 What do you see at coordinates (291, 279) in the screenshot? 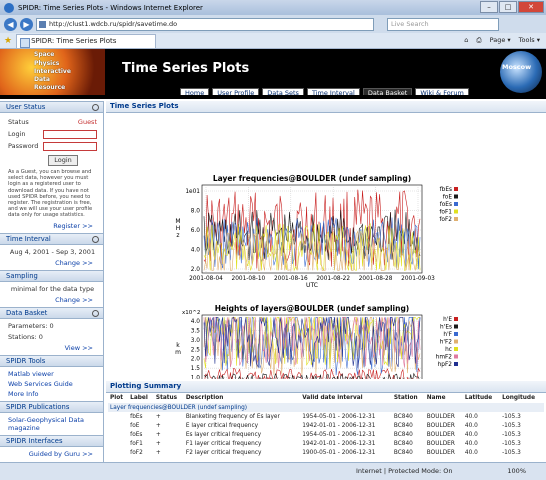
I see `x-tick-label: 2001-08-16` at bounding box center [291, 279].